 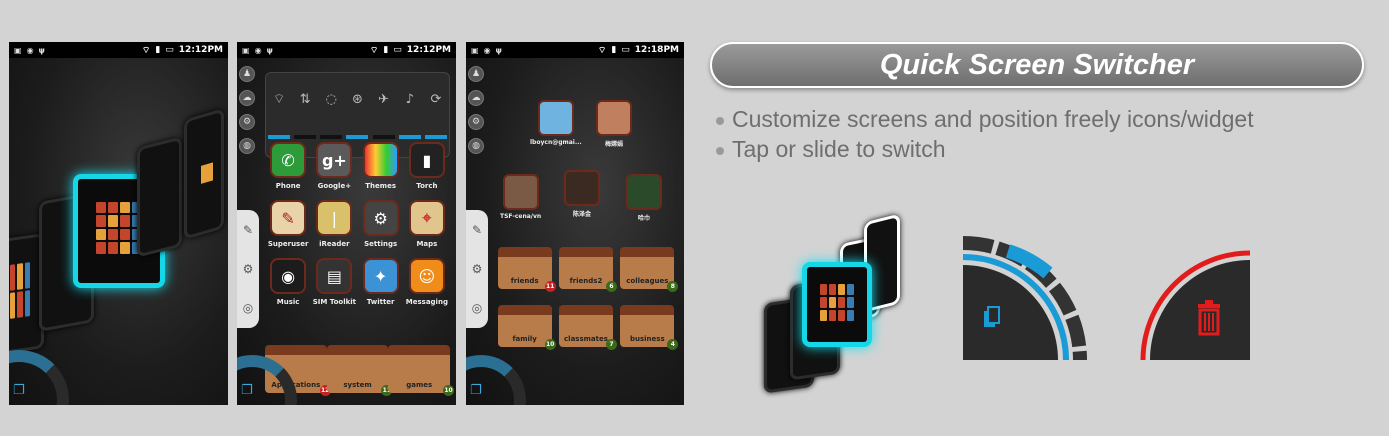 I want to click on app-phone: ✆ Phone, so click(x=288, y=166).